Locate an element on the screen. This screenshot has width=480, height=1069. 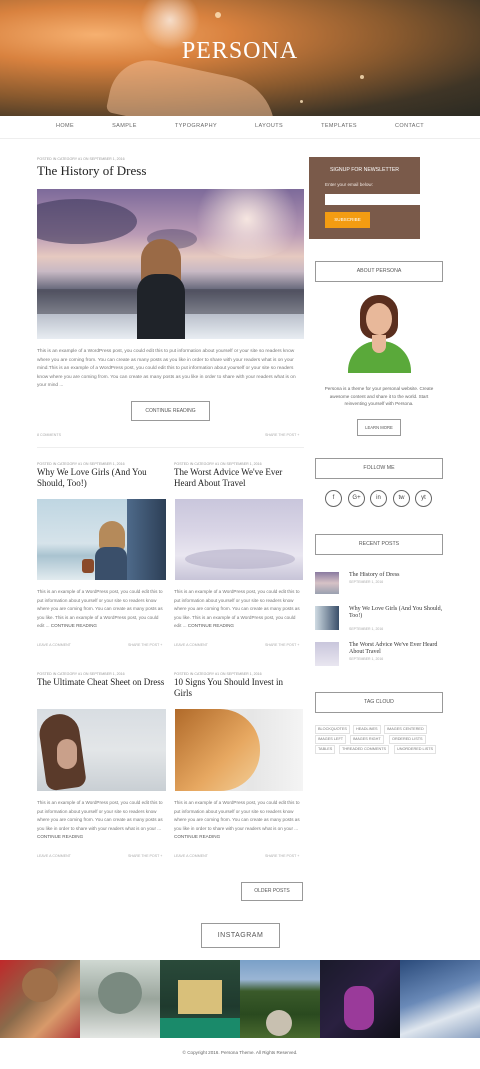
nav-typography: TYPOGRAPHY is located at coordinates (196, 127).